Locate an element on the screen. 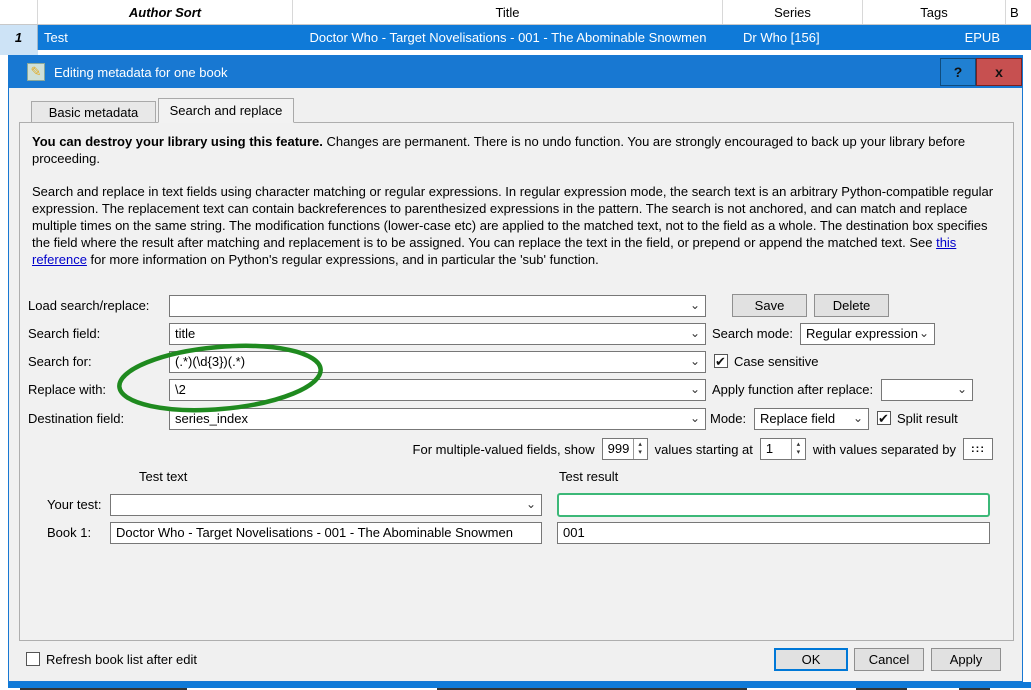  load-search-replace-label: Load search/replace: is located at coordinates (89, 305).